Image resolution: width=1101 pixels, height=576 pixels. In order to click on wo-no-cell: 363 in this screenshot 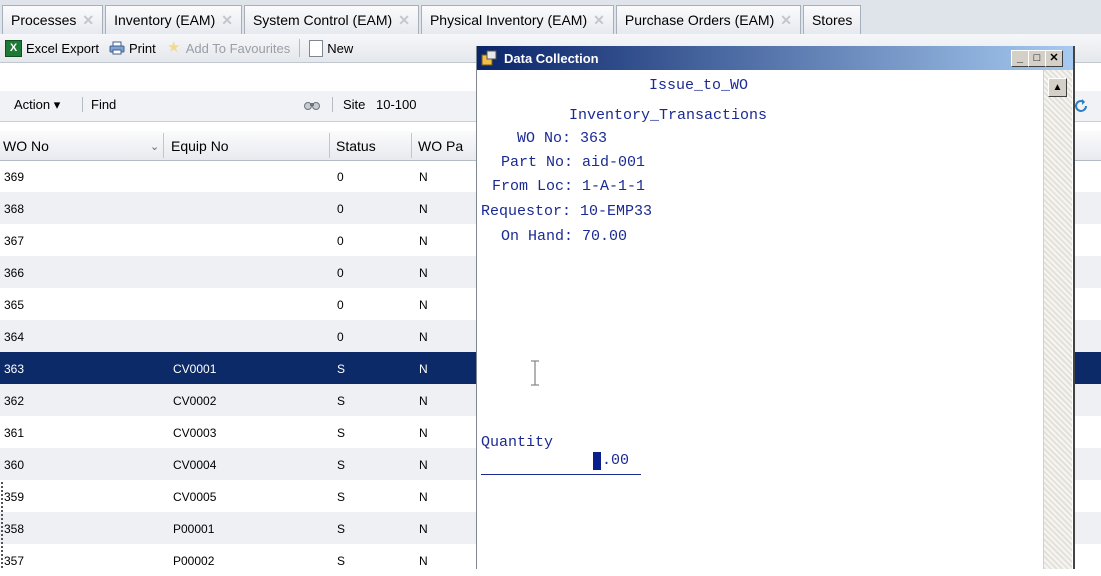, I will do `click(14, 369)`.